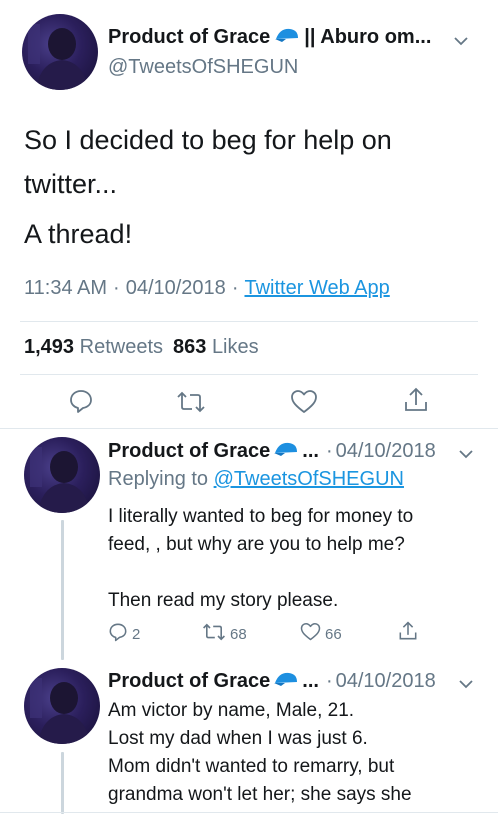 Image resolution: width=498 pixels, height=814 pixels. What do you see at coordinates (260, 794) in the screenshot?
I see `reply-text-line: grandma won't let her; she says she` at bounding box center [260, 794].